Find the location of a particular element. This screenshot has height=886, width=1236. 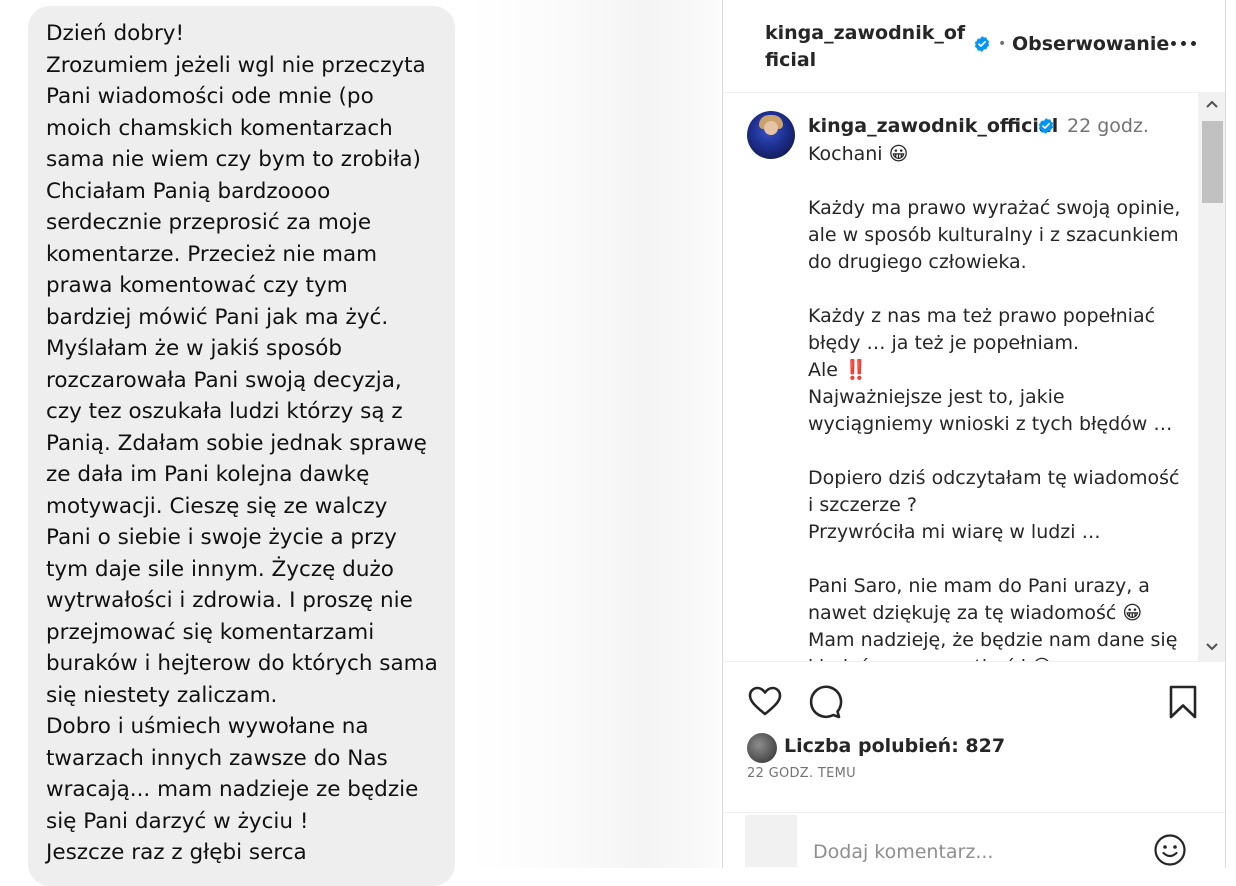

caption-line: Ale ‼️ is located at coordinates (838, 370).